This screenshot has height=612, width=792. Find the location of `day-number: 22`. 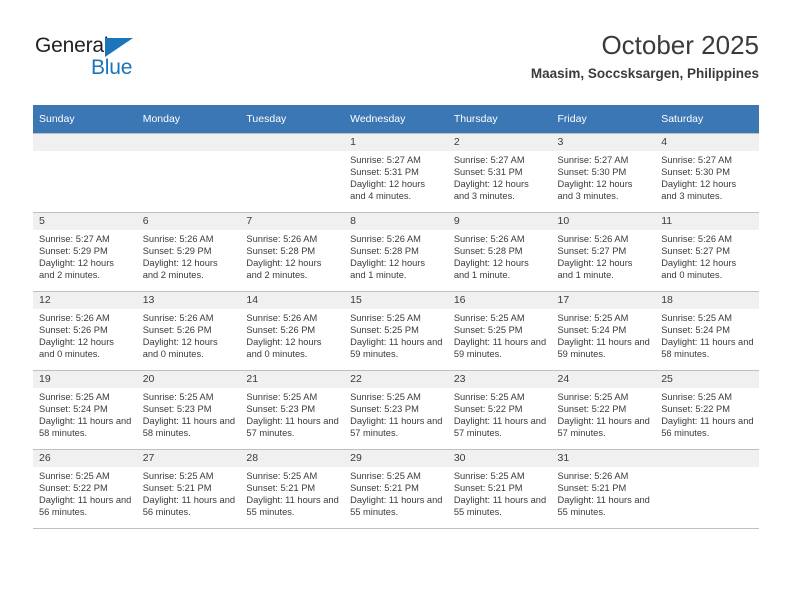

day-number: 22 is located at coordinates (396, 379).